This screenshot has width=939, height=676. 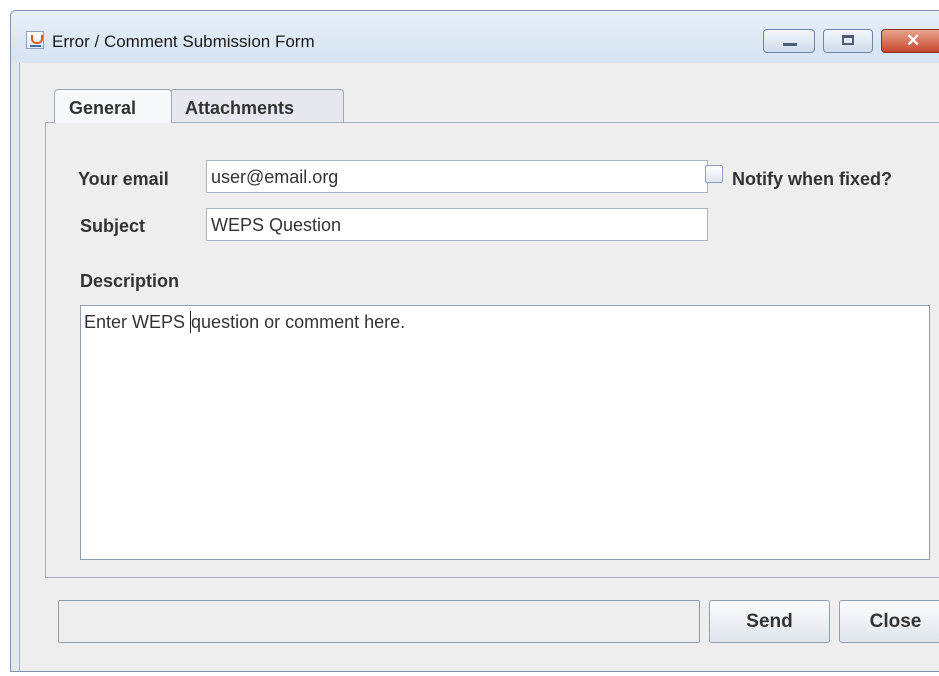 What do you see at coordinates (889, 621) in the screenshot?
I see `close-button: Close` at bounding box center [889, 621].